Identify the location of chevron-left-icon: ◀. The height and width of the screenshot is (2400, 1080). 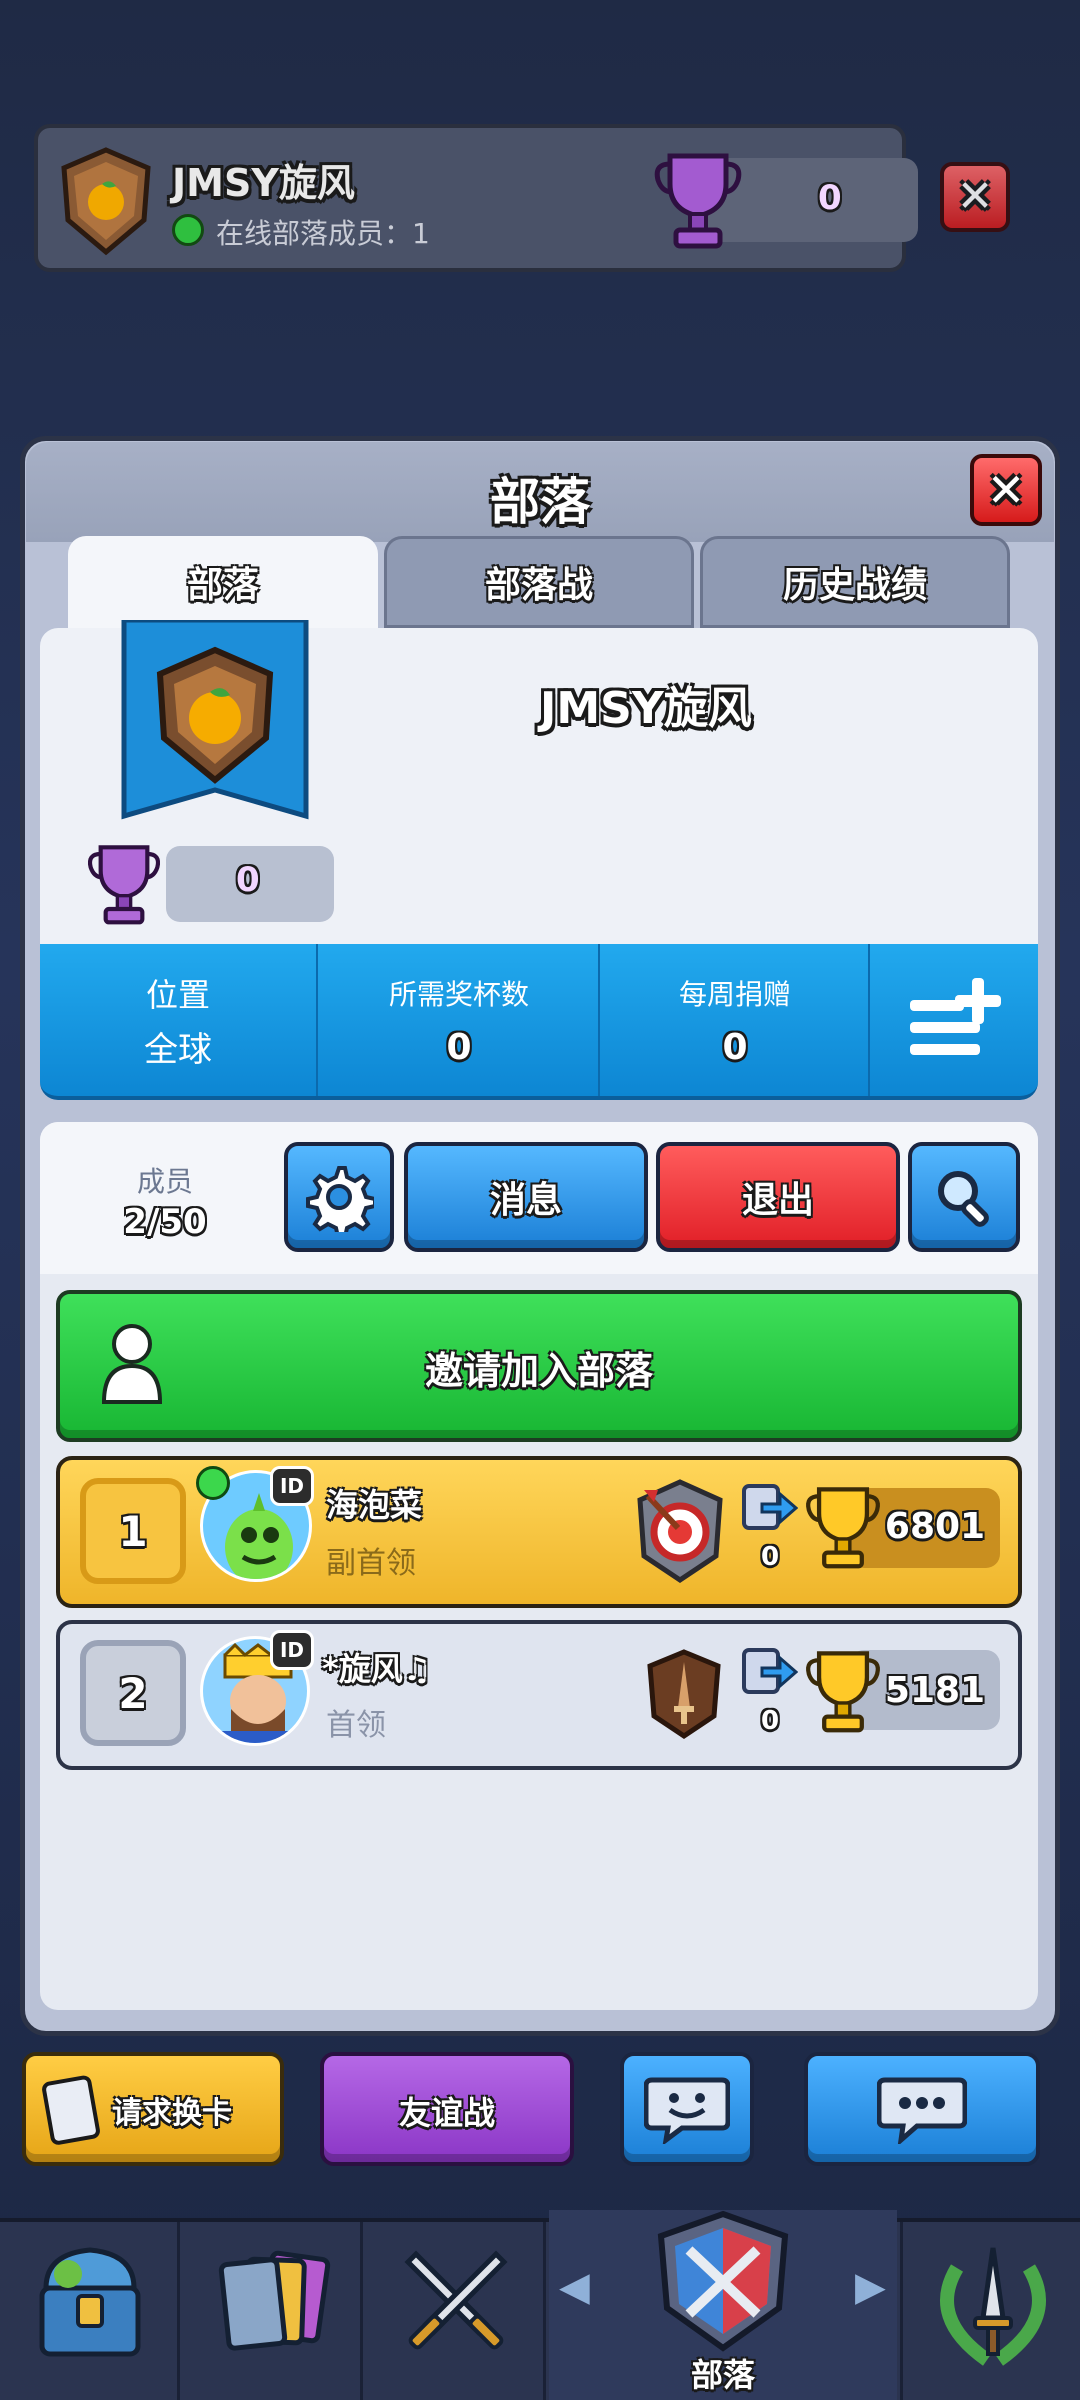
(574, 2287).